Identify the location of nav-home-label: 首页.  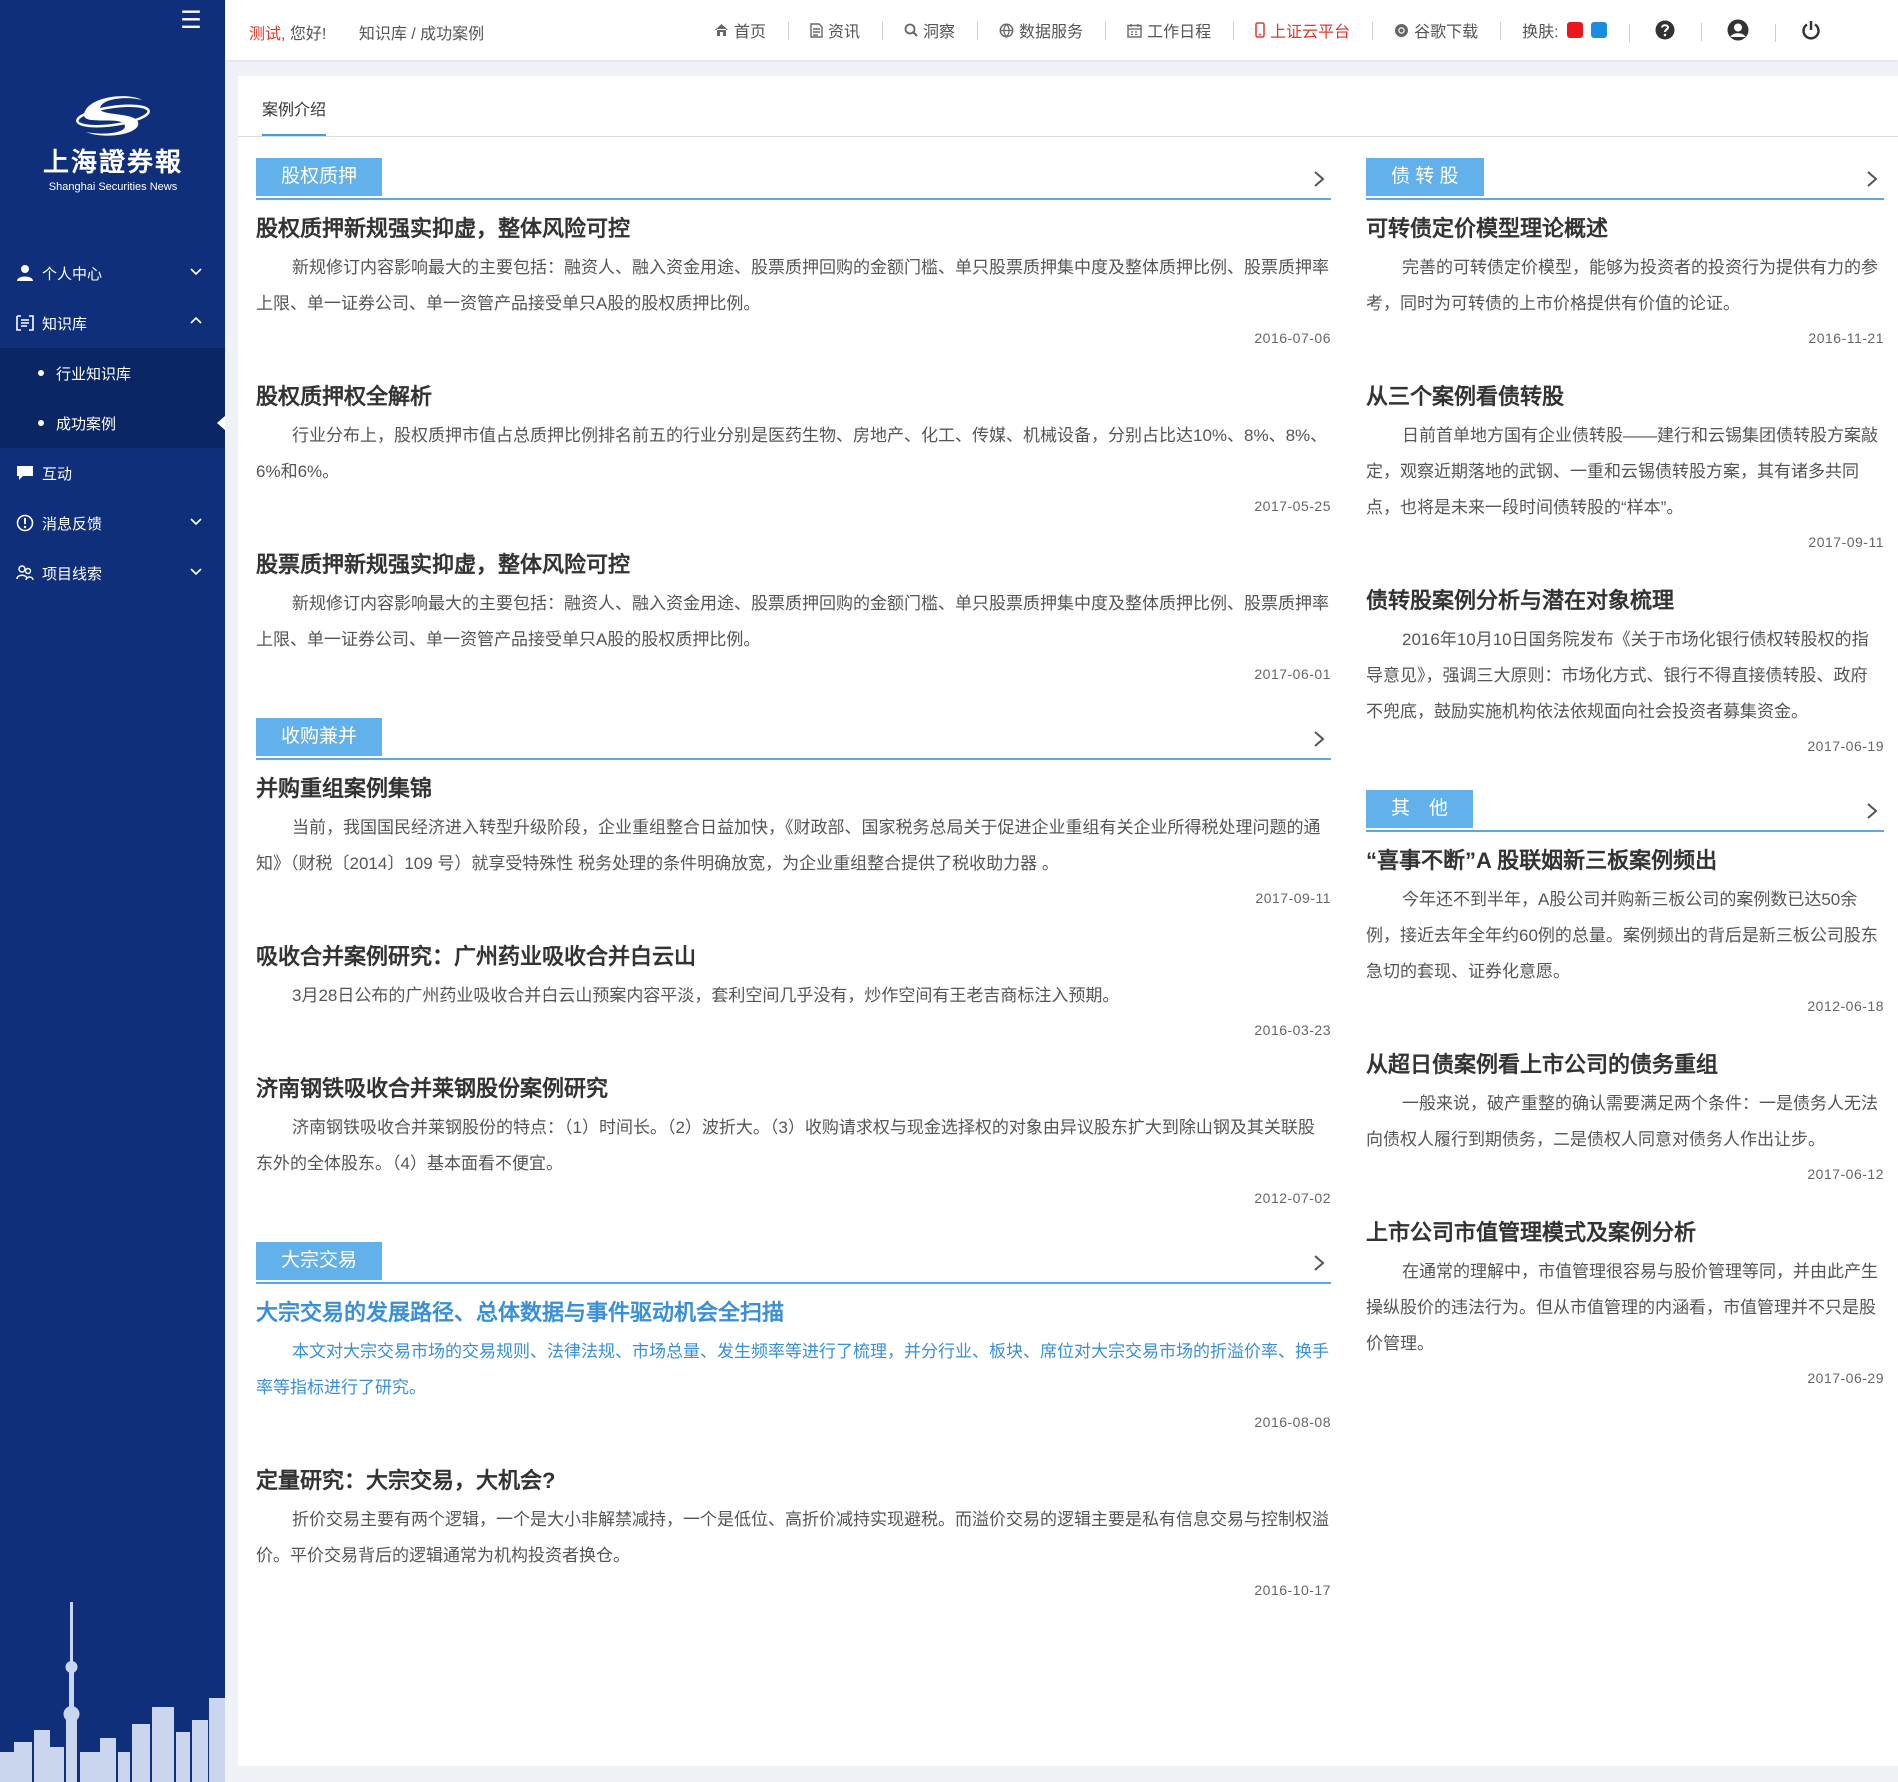
(750, 32).